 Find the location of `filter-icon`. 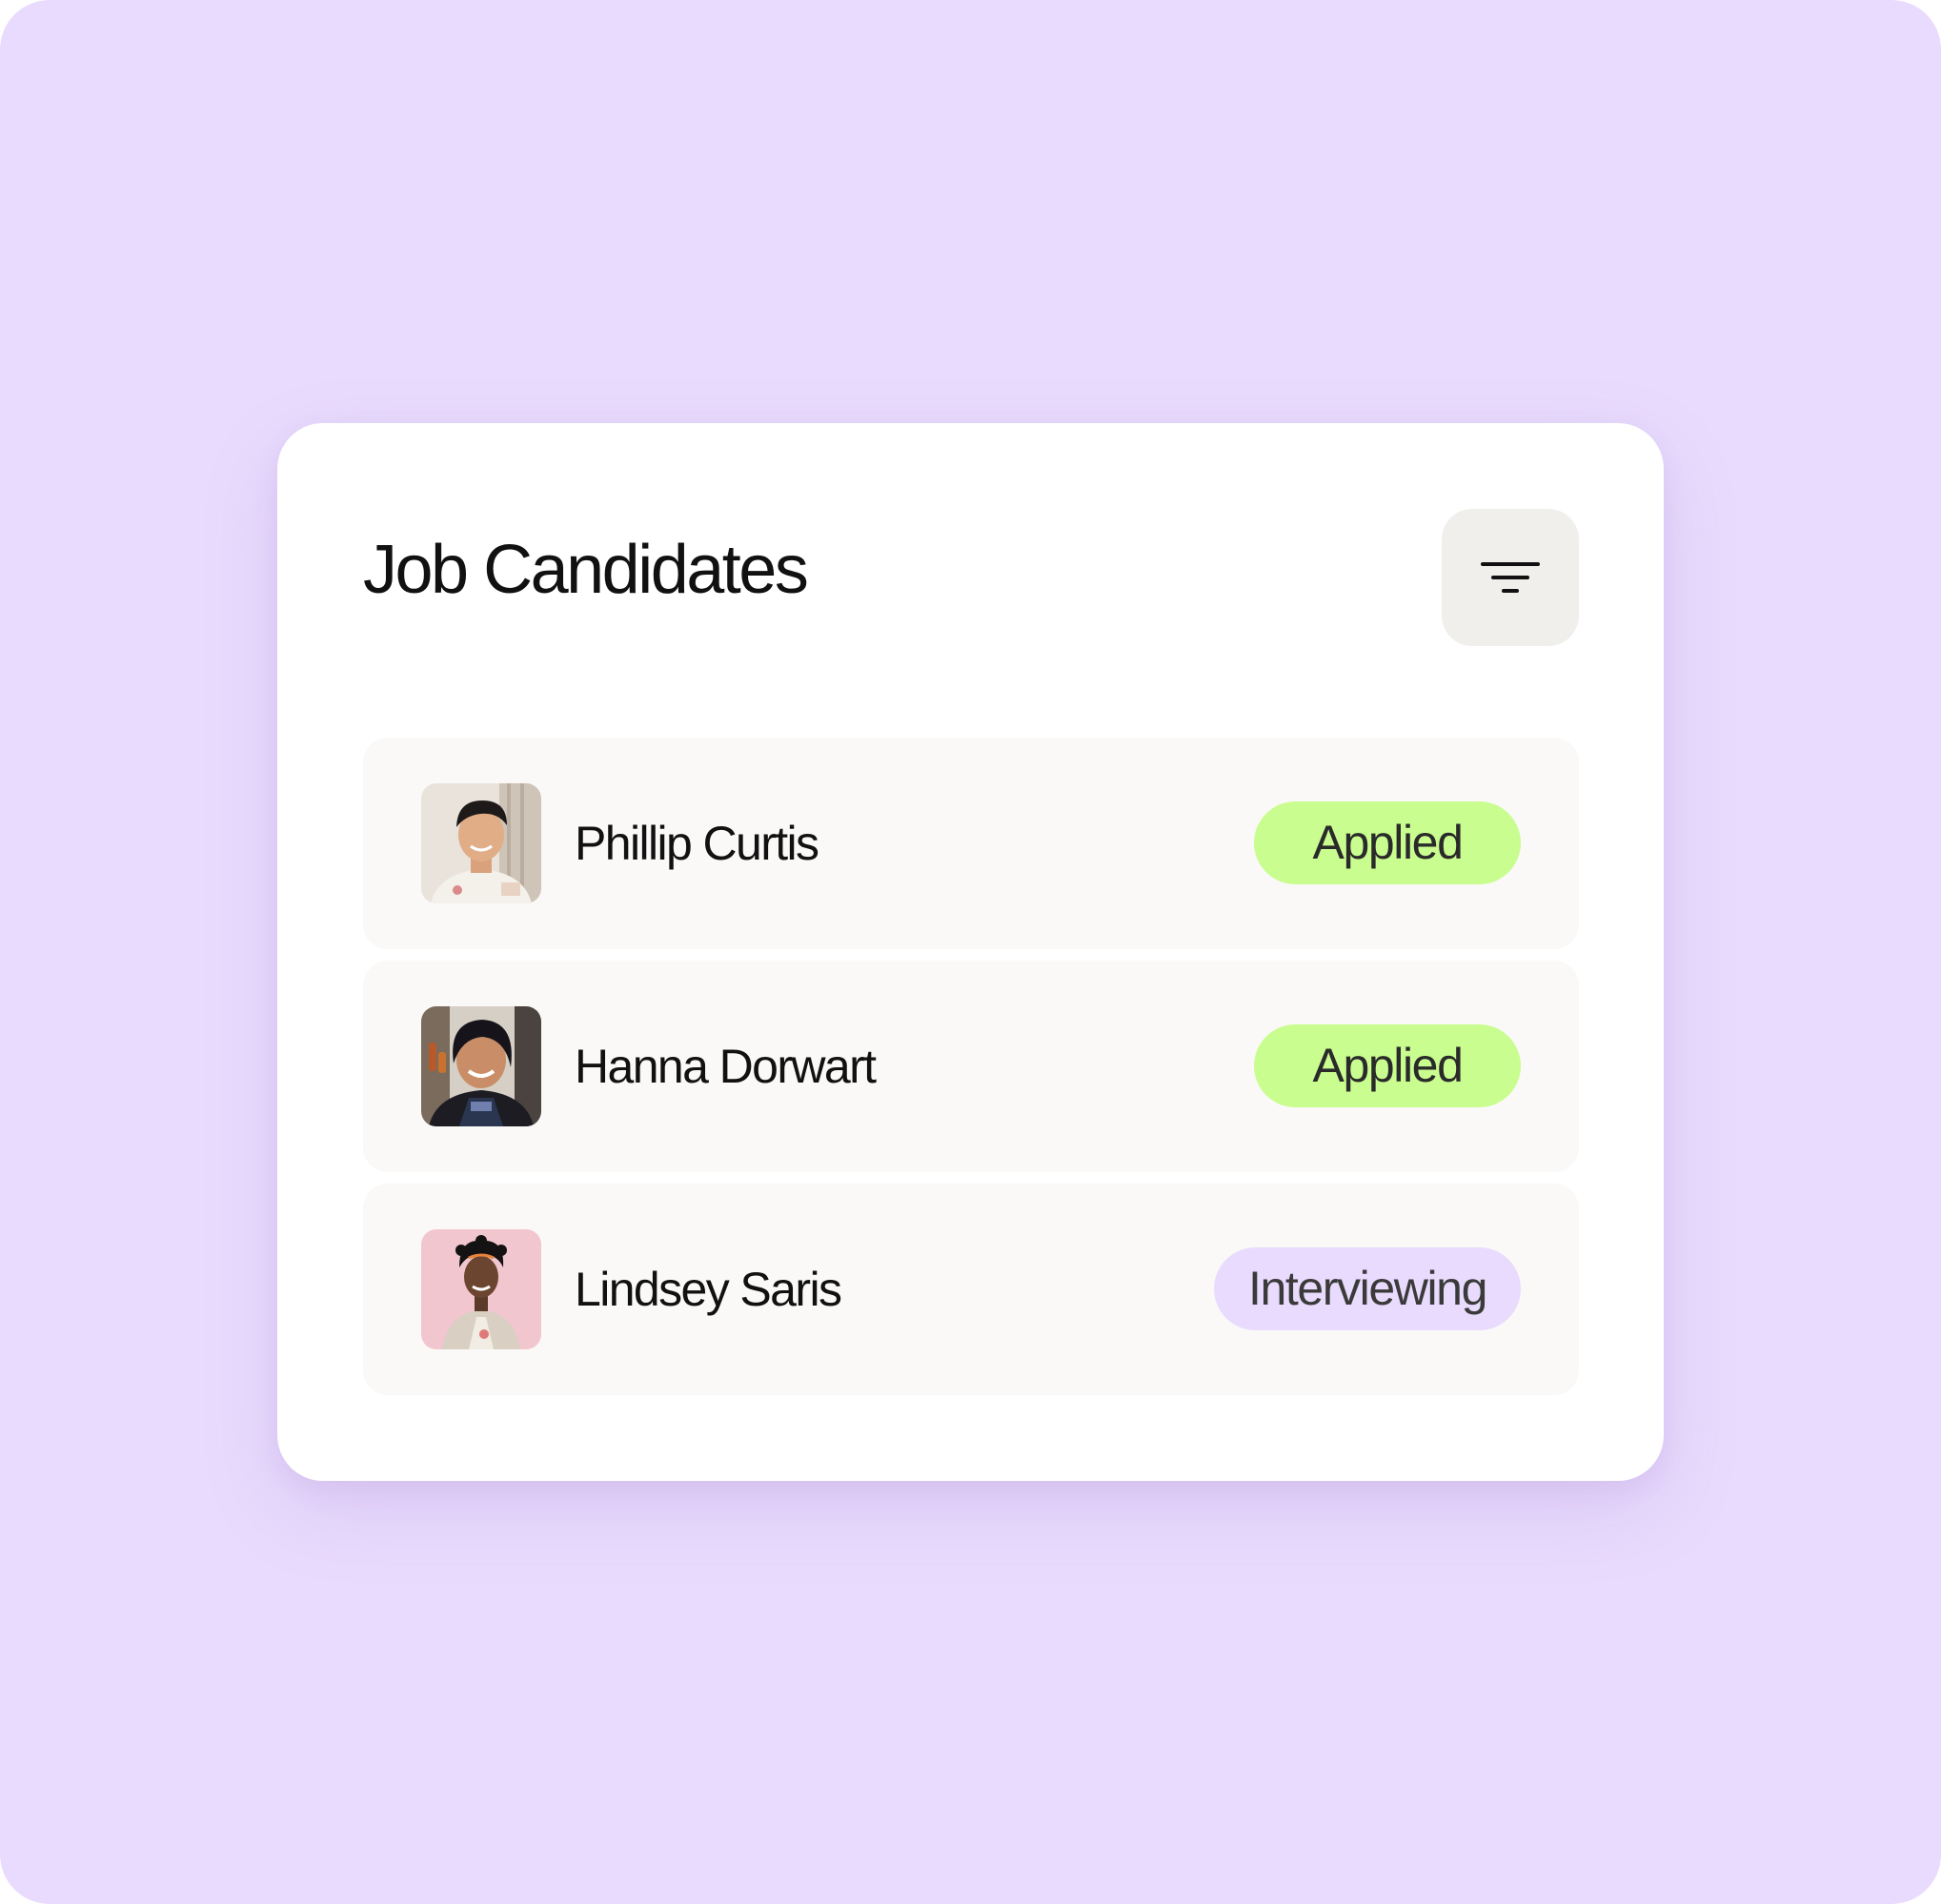

filter-icon is located at coordinates (1510, 577).